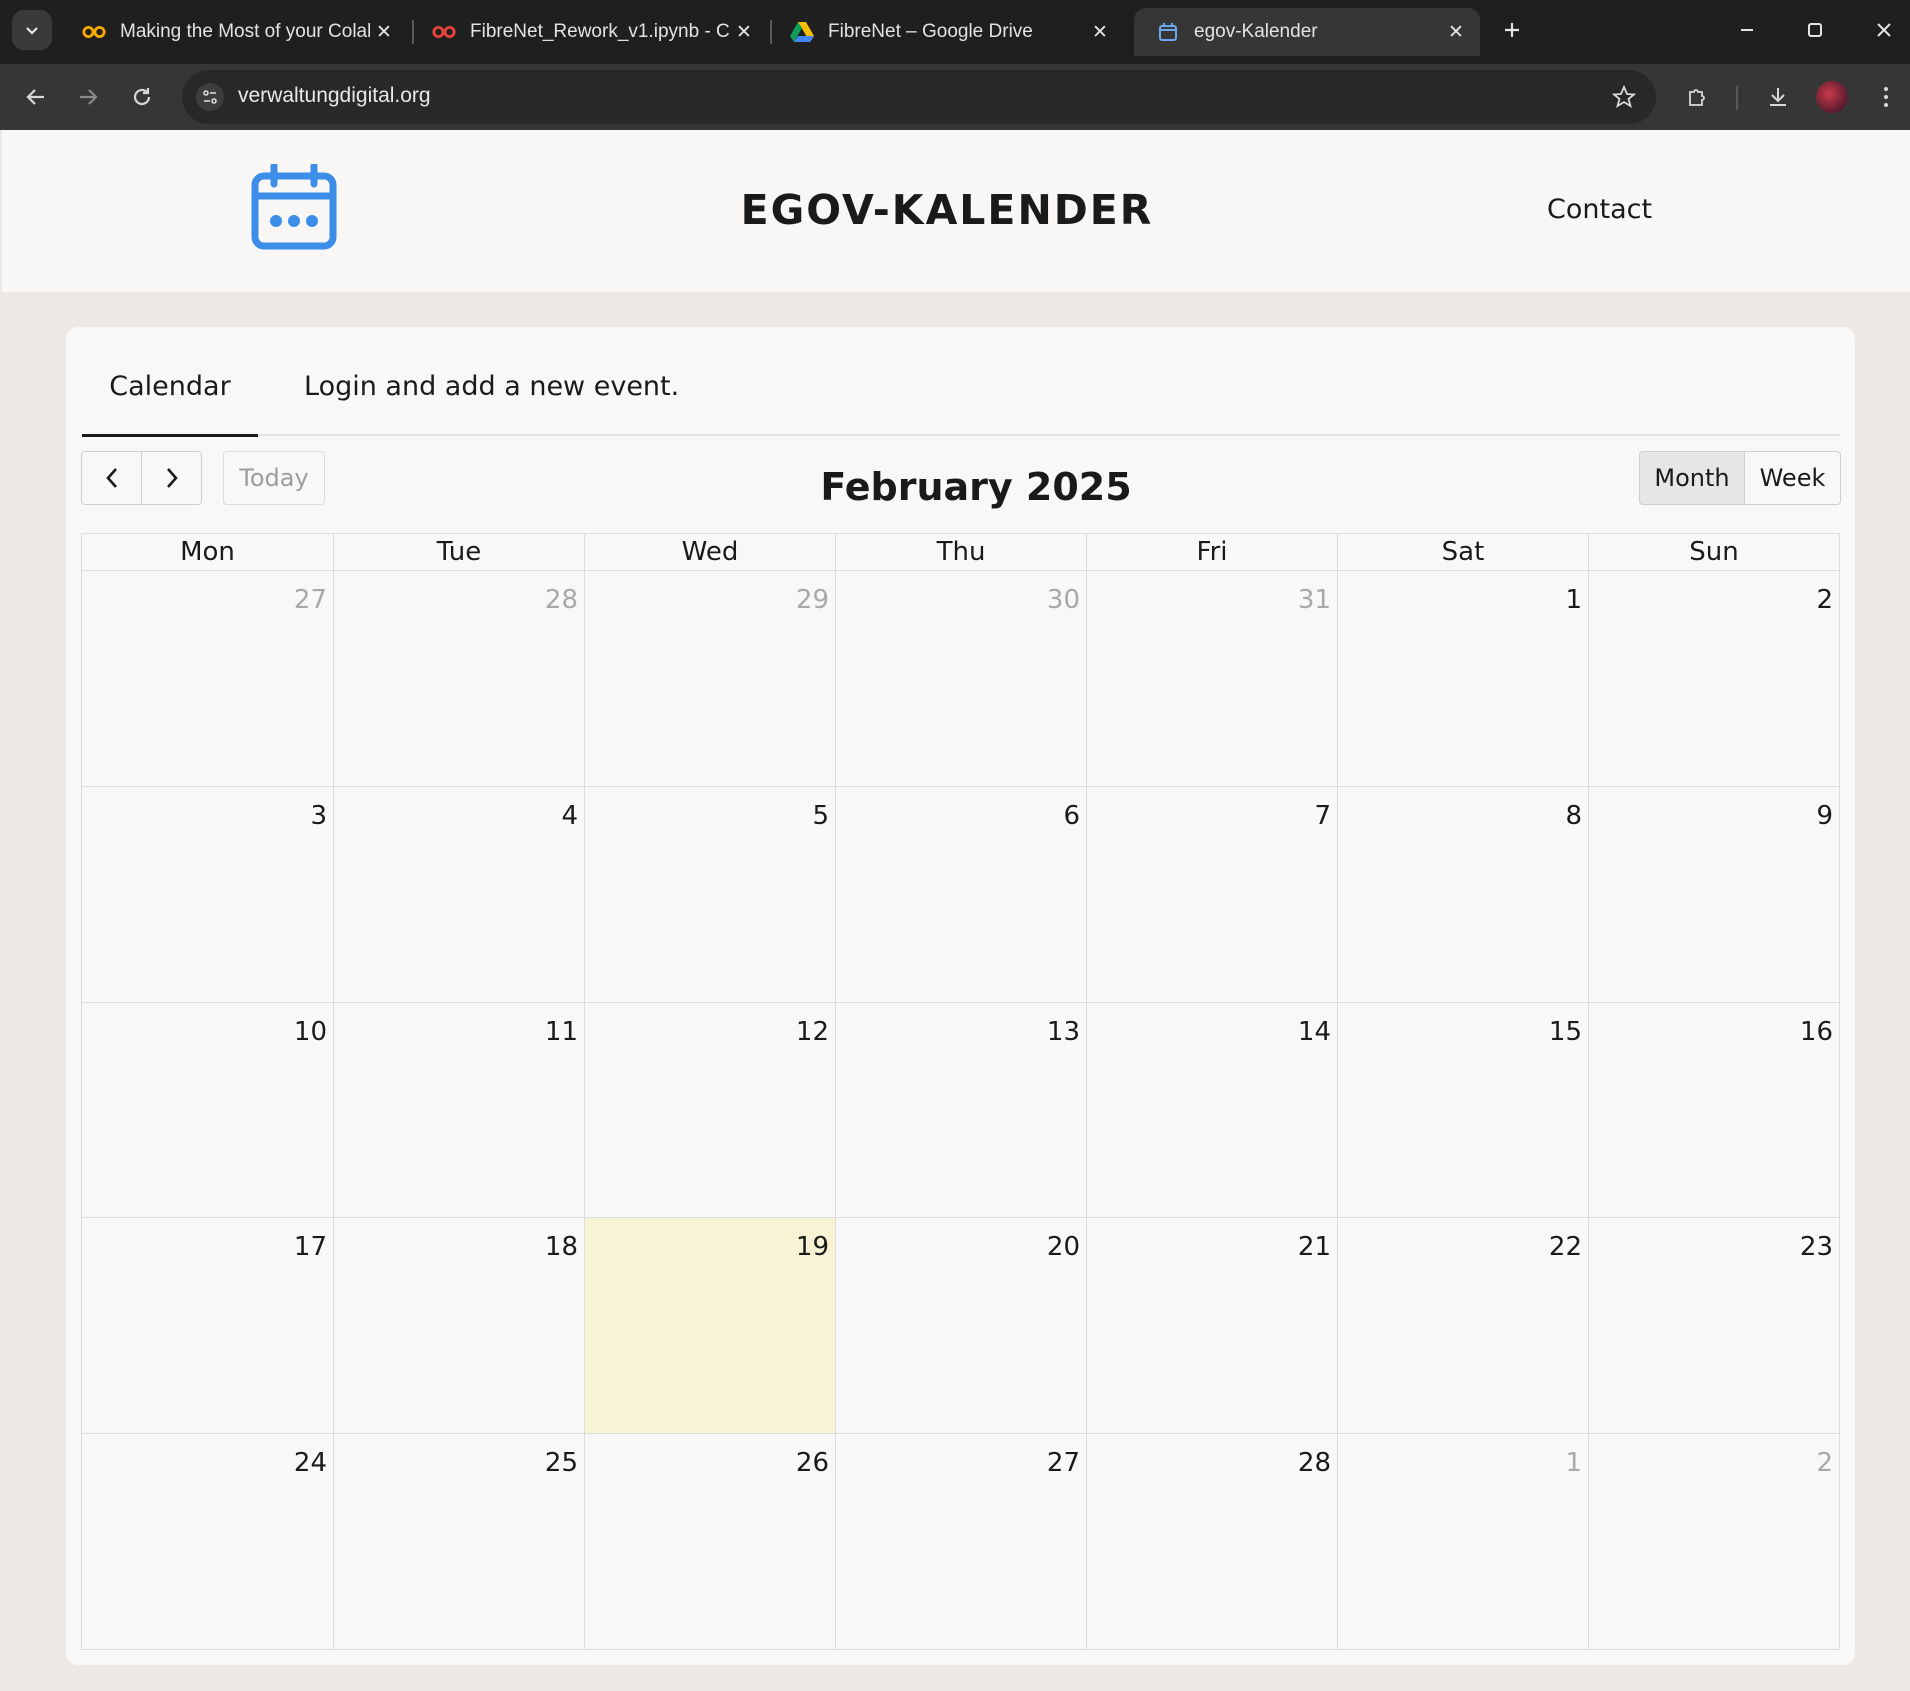  I want to click on prev-month-button, so click(111, 478).